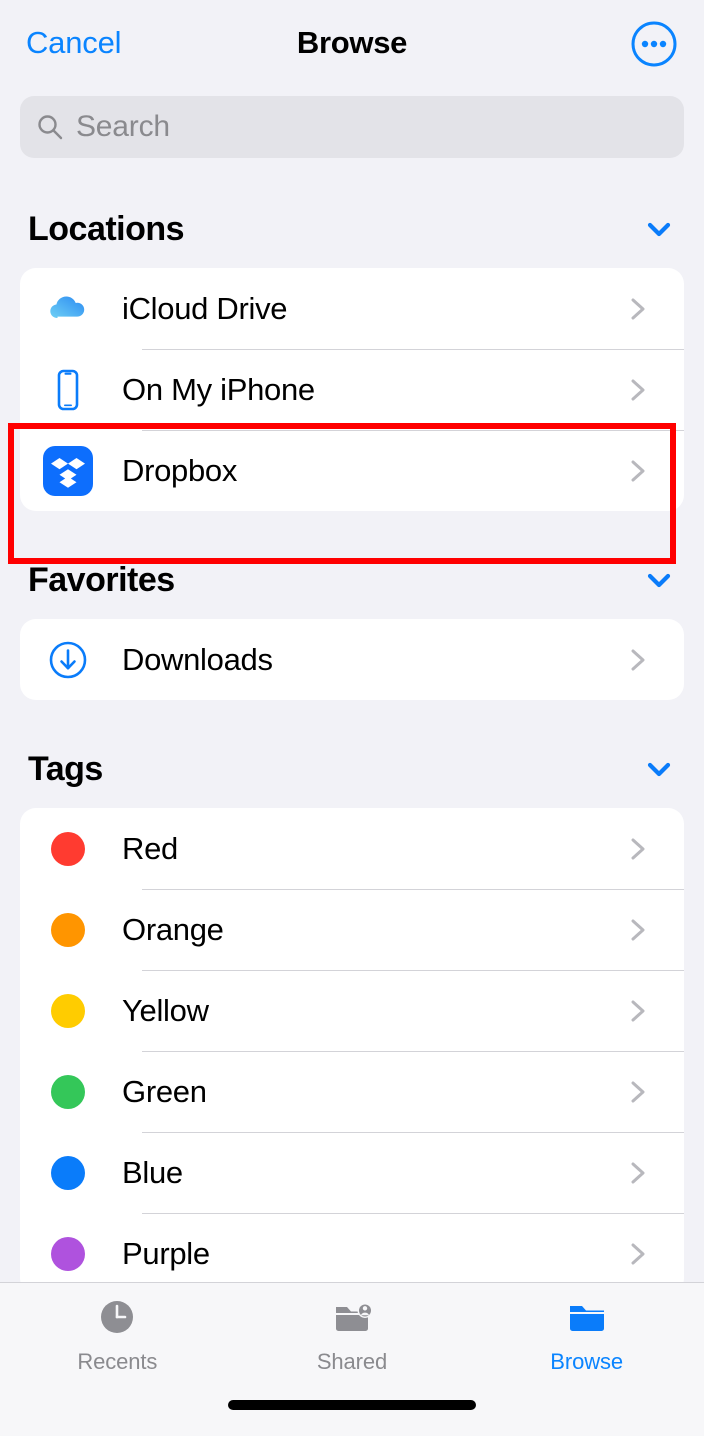 The height and width of the screenshot is (1436, 704). I want to click on section-header-favorites: Favorites, so click(352, 580).